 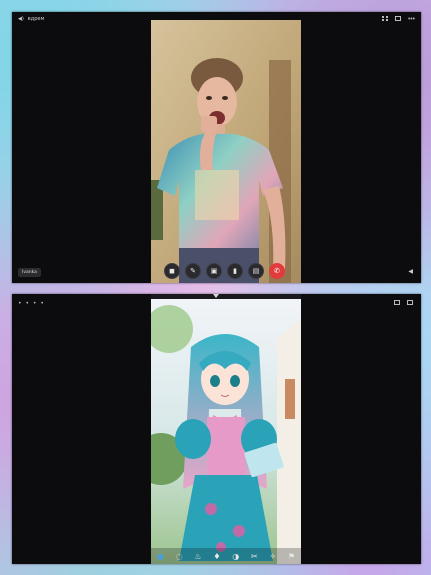 I want to click on call-controls: ◼ ✎ ▣ ▮ ▤ ✆, so click(x=224, y=271).